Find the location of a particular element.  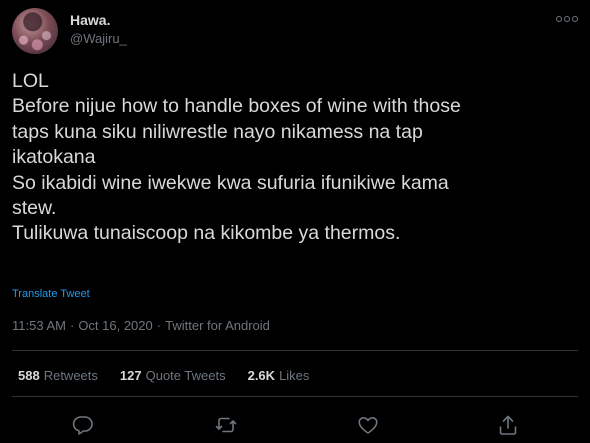

share-button is located at coordinates (508, 425).